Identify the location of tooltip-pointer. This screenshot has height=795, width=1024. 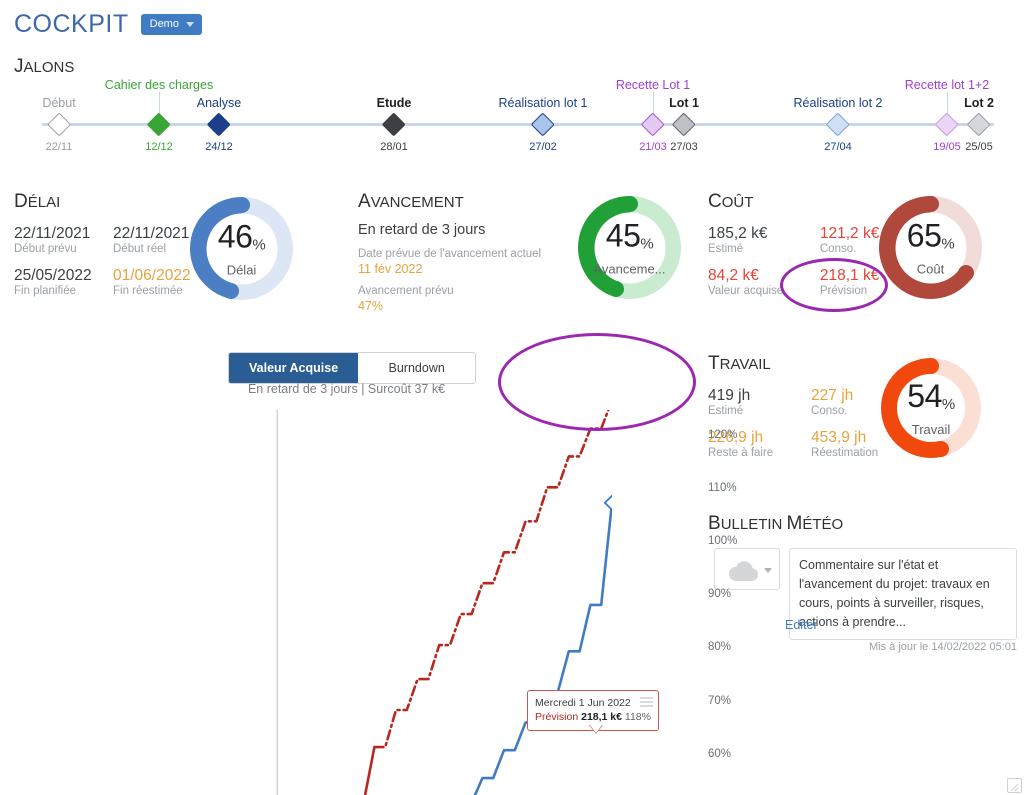
(596, 728).